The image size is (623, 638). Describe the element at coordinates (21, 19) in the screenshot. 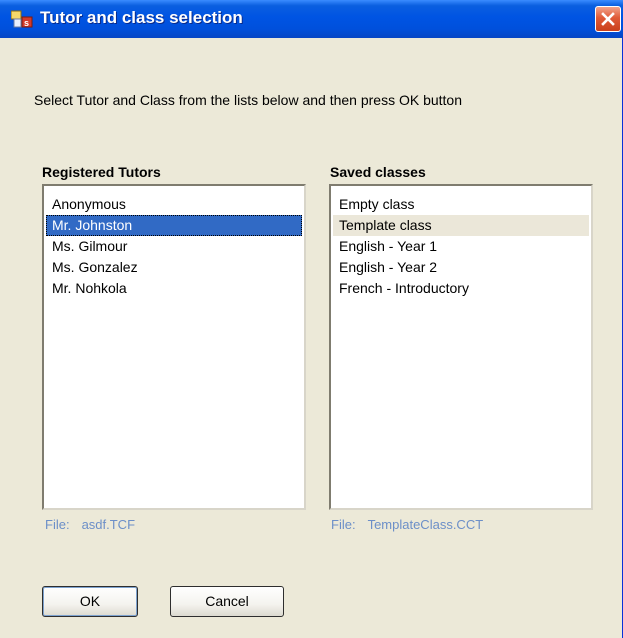

I see `app-icon: s` at that location.